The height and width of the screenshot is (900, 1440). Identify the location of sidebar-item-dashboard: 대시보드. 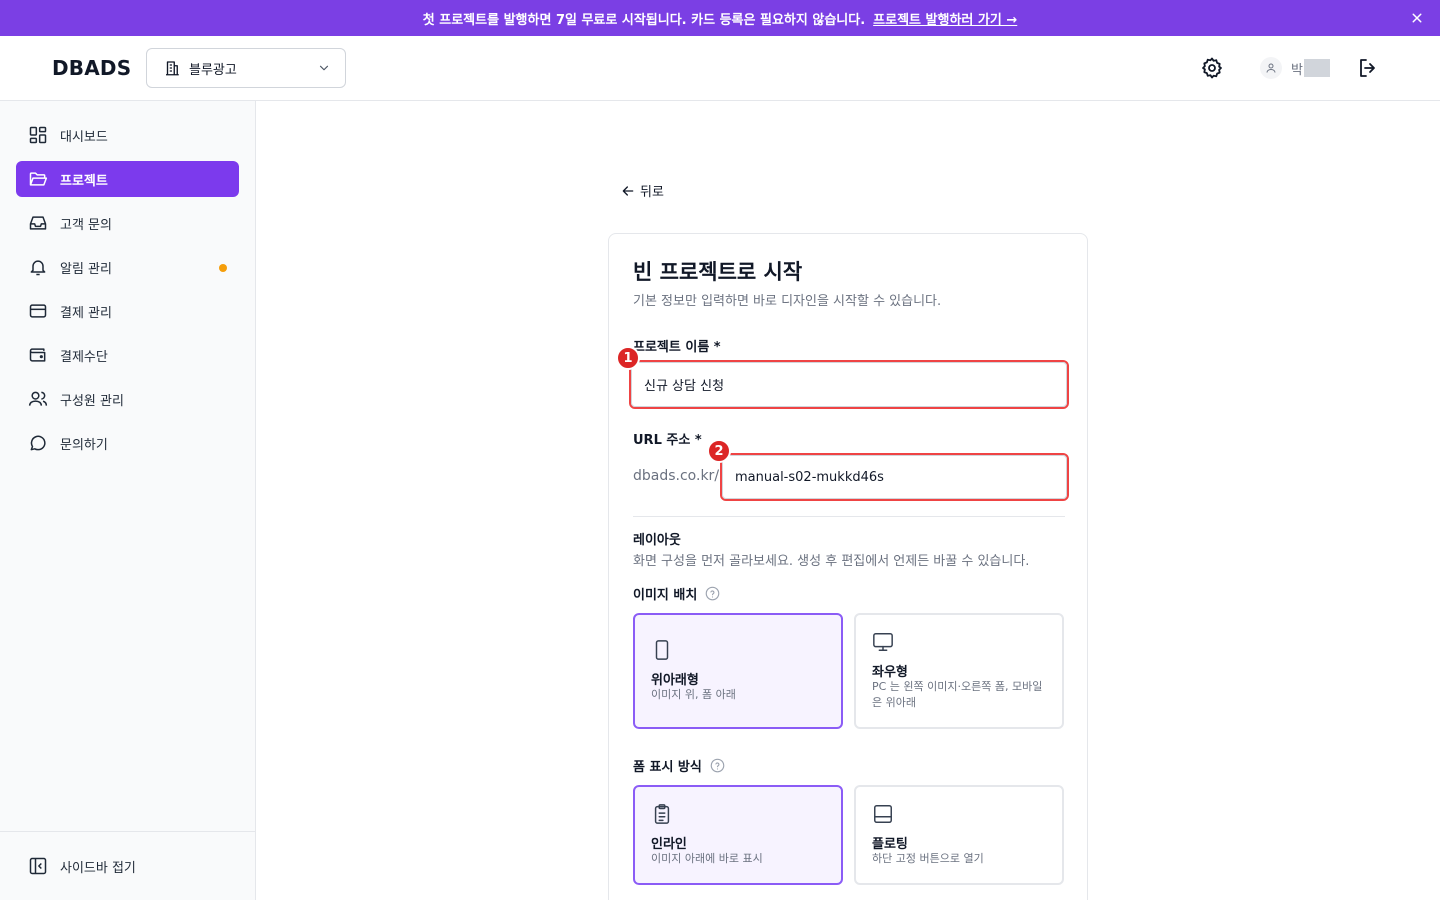
(127, 135).